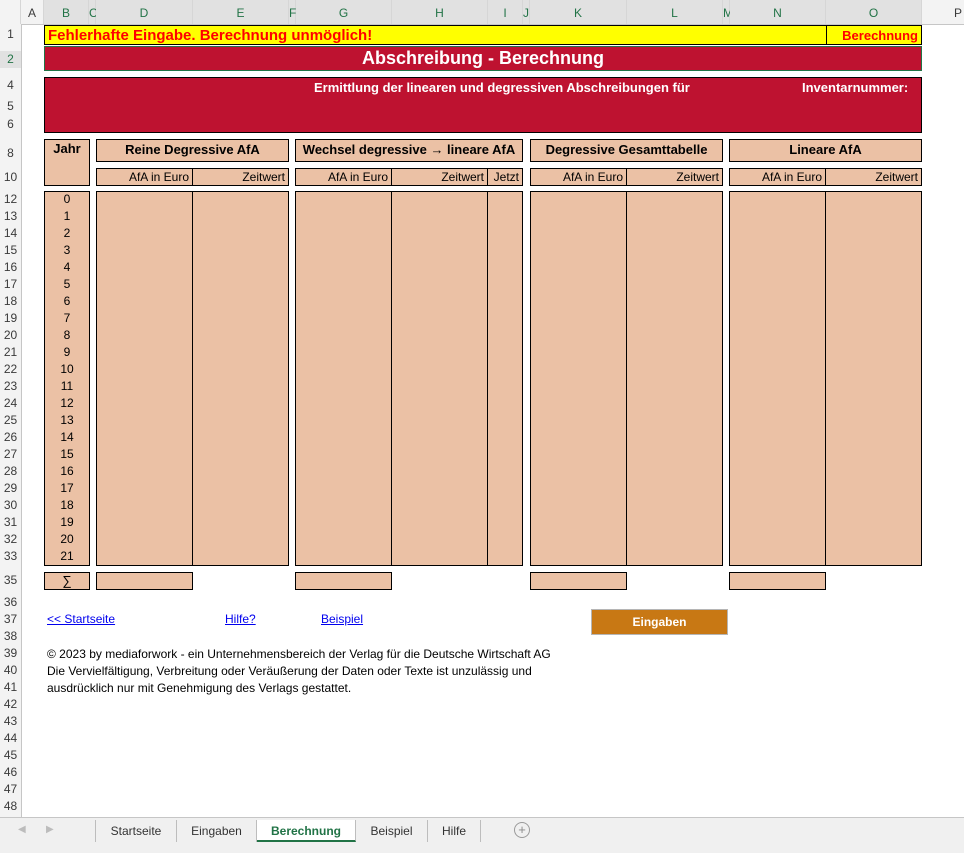  Describe the element at coordinates (67, 522) in the screenshot. I see `year-label: 19` at that location.